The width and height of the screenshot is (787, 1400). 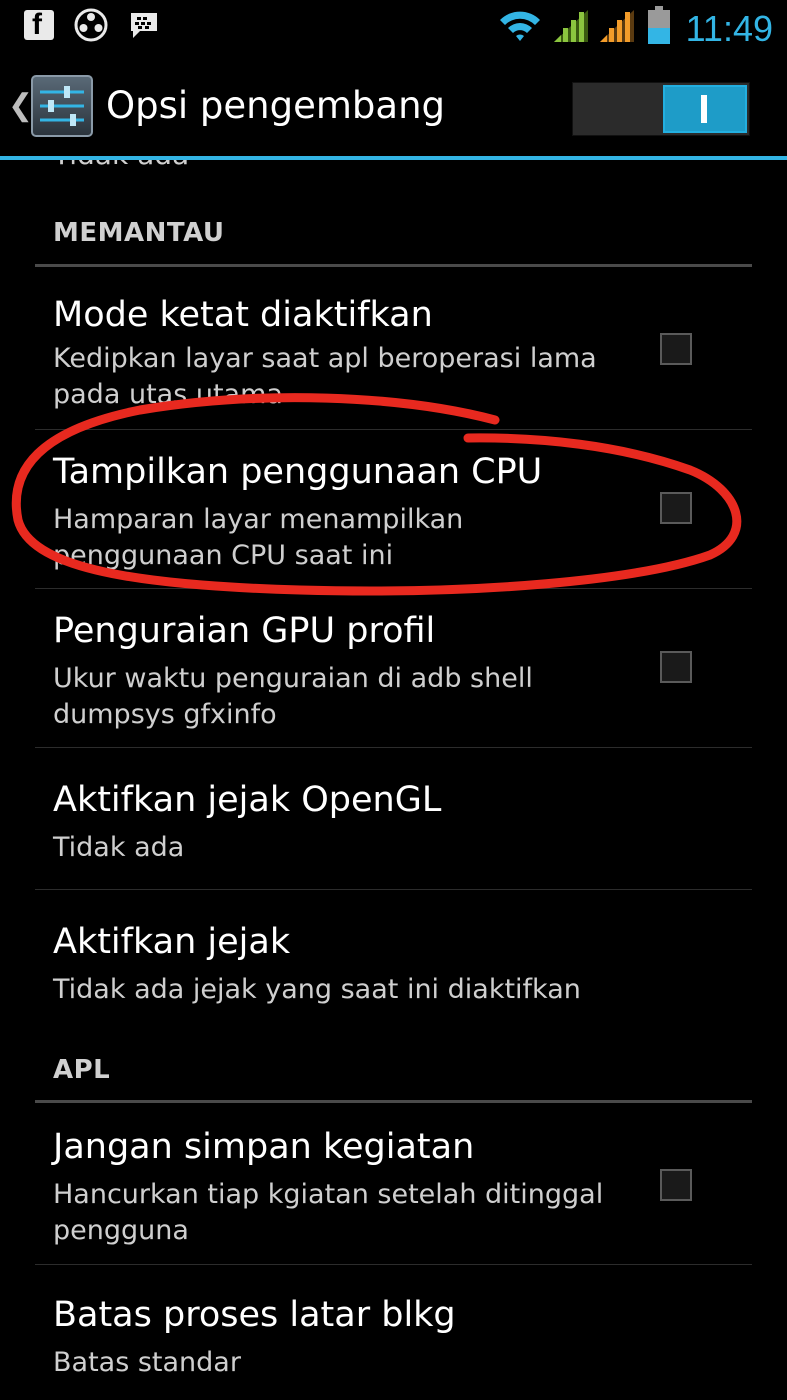 What do you see at coordinates (676, 1185) in the screenshot?
I see `dont-keep-activities-checkbox` at bounding box center [676, 1185].